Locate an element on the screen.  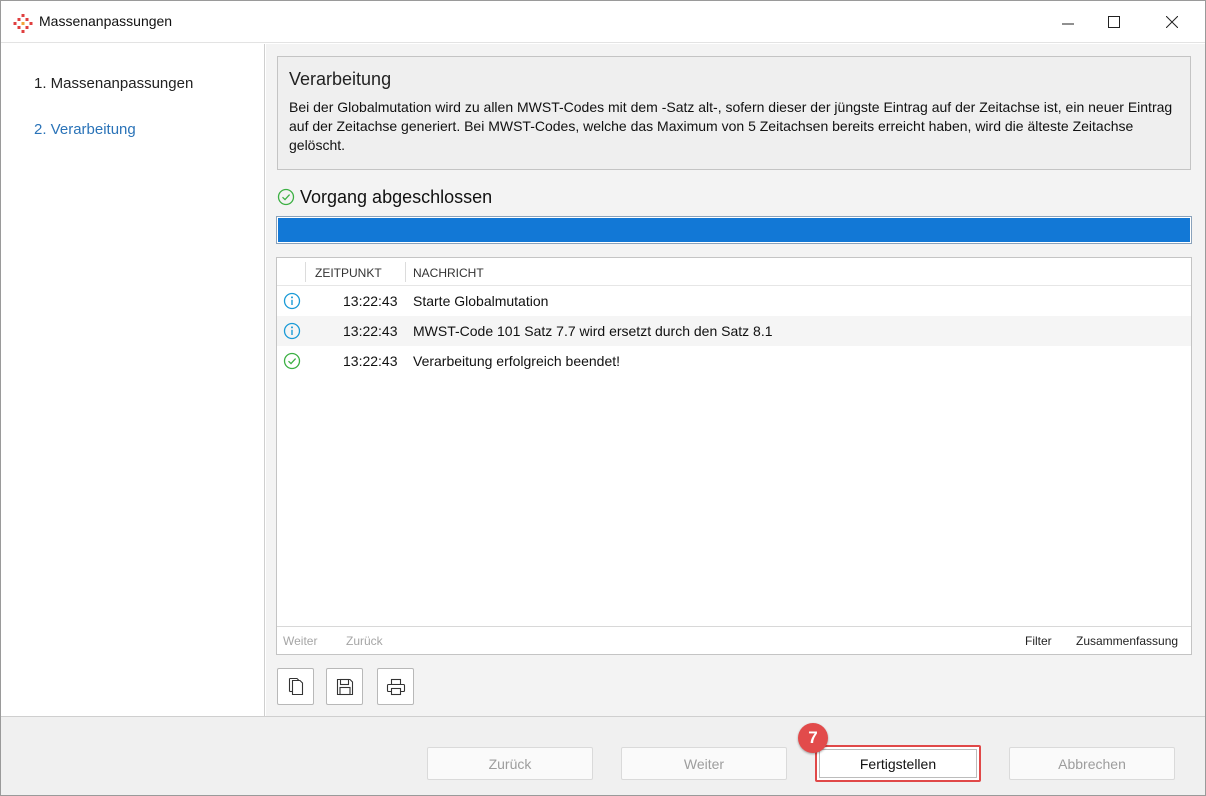
copy-button is located at coordinates (295, 686).